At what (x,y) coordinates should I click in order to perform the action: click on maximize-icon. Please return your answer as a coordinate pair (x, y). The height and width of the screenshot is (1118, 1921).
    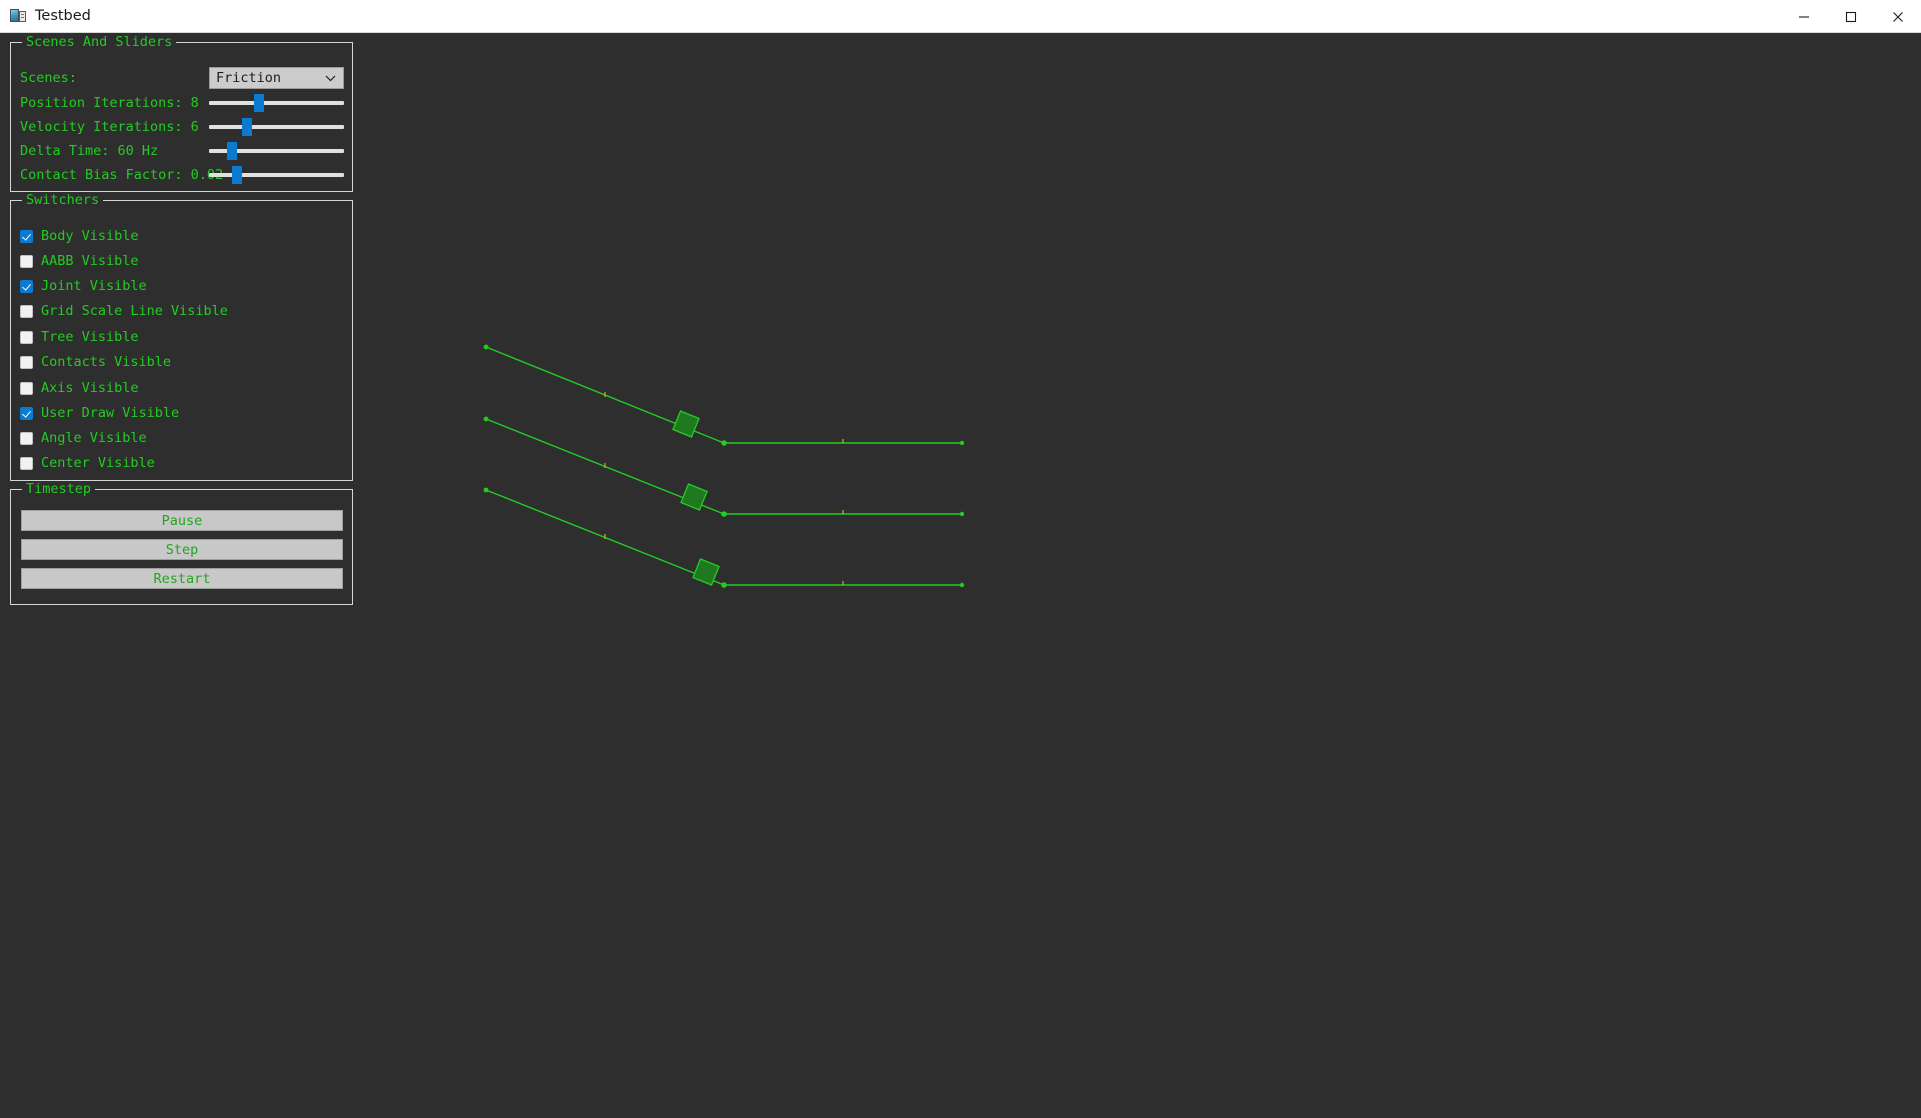
    Looking at the image, I should click on (1850, 16).